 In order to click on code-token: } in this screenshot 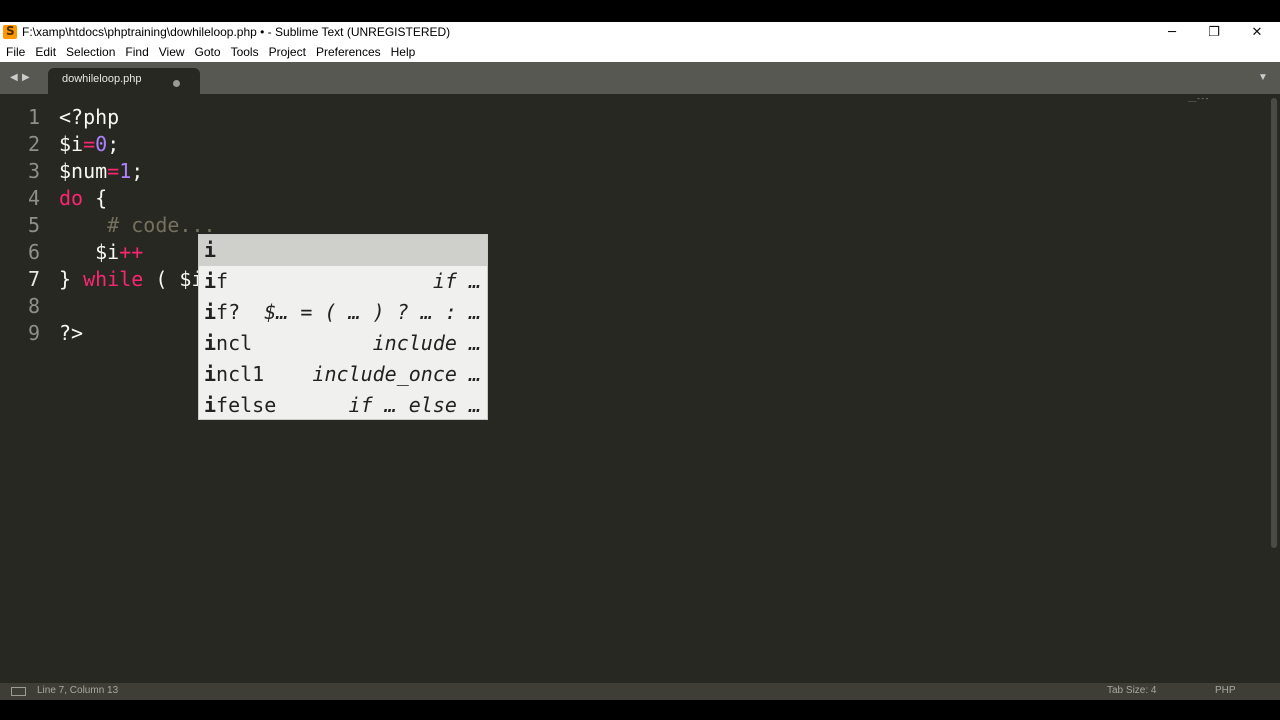, I will do `click(71, 279)`.